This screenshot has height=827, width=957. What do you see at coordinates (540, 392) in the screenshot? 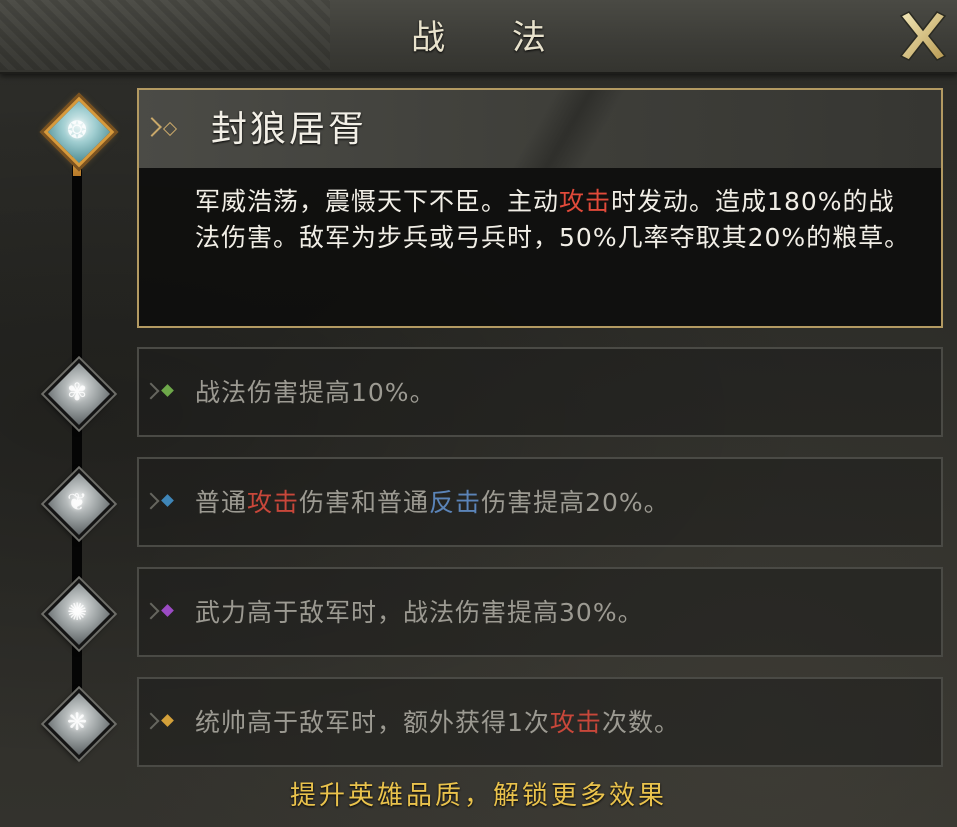
I see `effect-row-1: 战法伤害提高10%。` at bounding box center [540, 392].